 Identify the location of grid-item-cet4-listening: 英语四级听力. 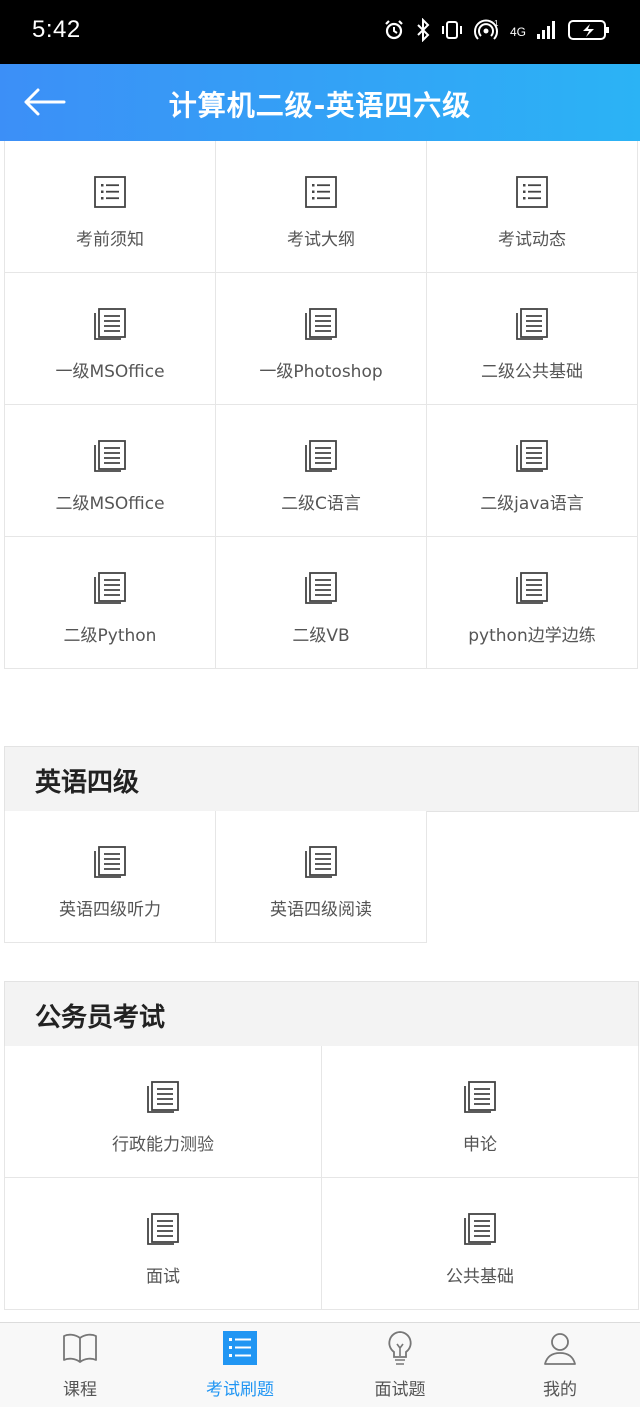
(110, 877).